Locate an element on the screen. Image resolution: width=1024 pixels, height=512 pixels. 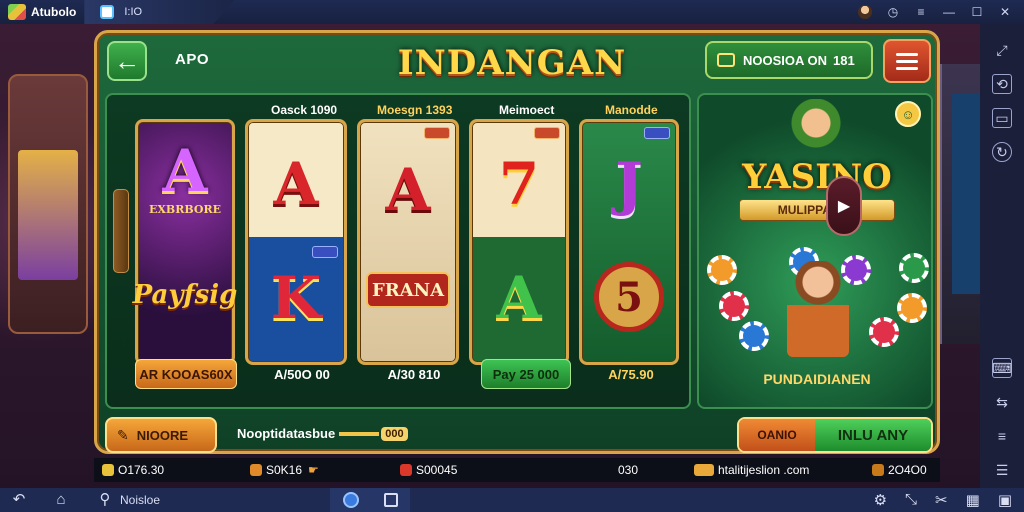
reel-badge is located at coordinates (437, 133).